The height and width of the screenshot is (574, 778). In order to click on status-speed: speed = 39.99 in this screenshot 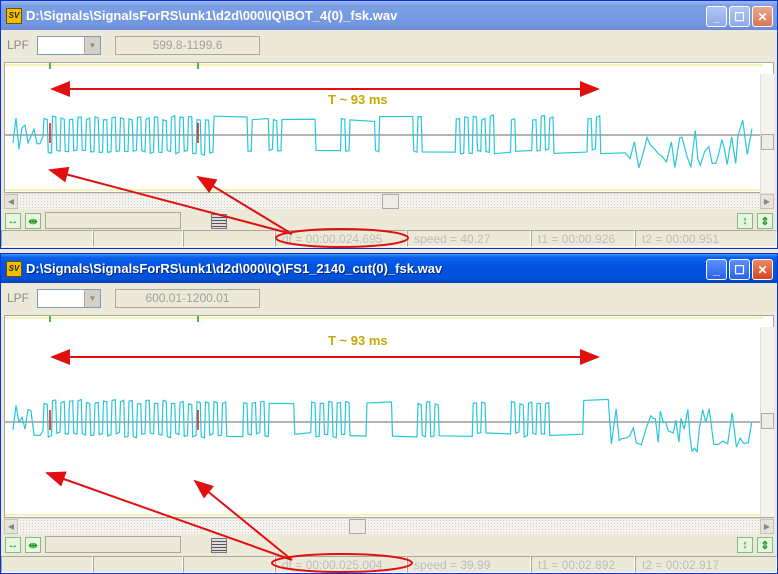, I will do `click(469, 564)`.